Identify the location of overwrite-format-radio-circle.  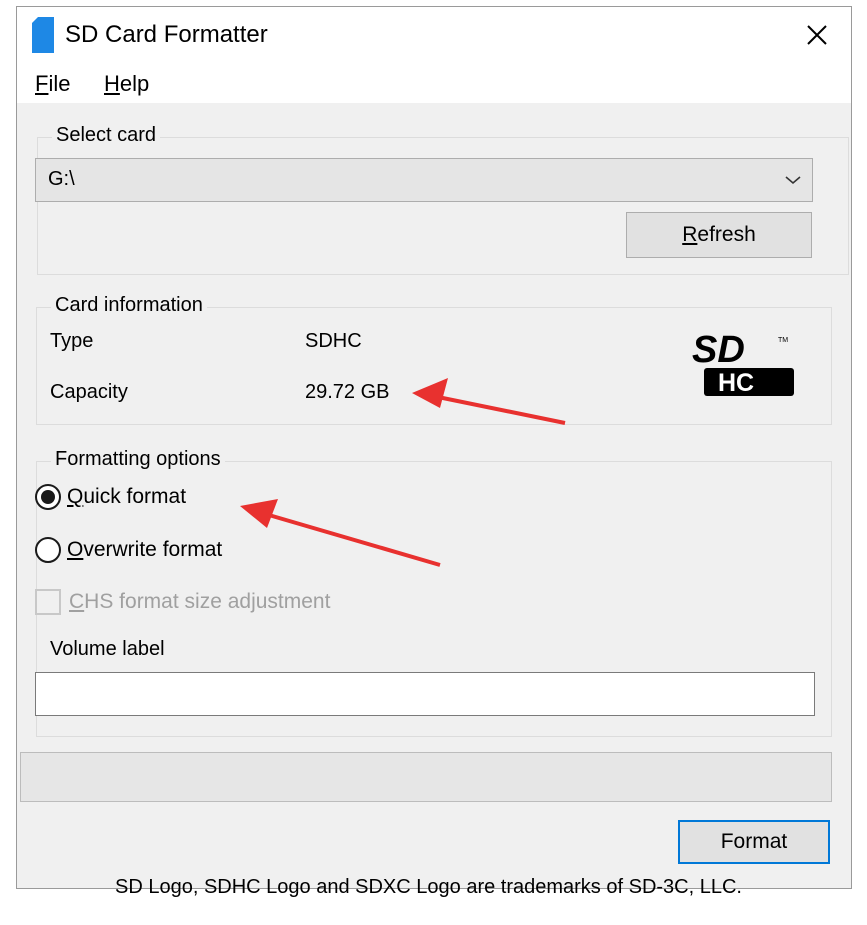
(48, 550).